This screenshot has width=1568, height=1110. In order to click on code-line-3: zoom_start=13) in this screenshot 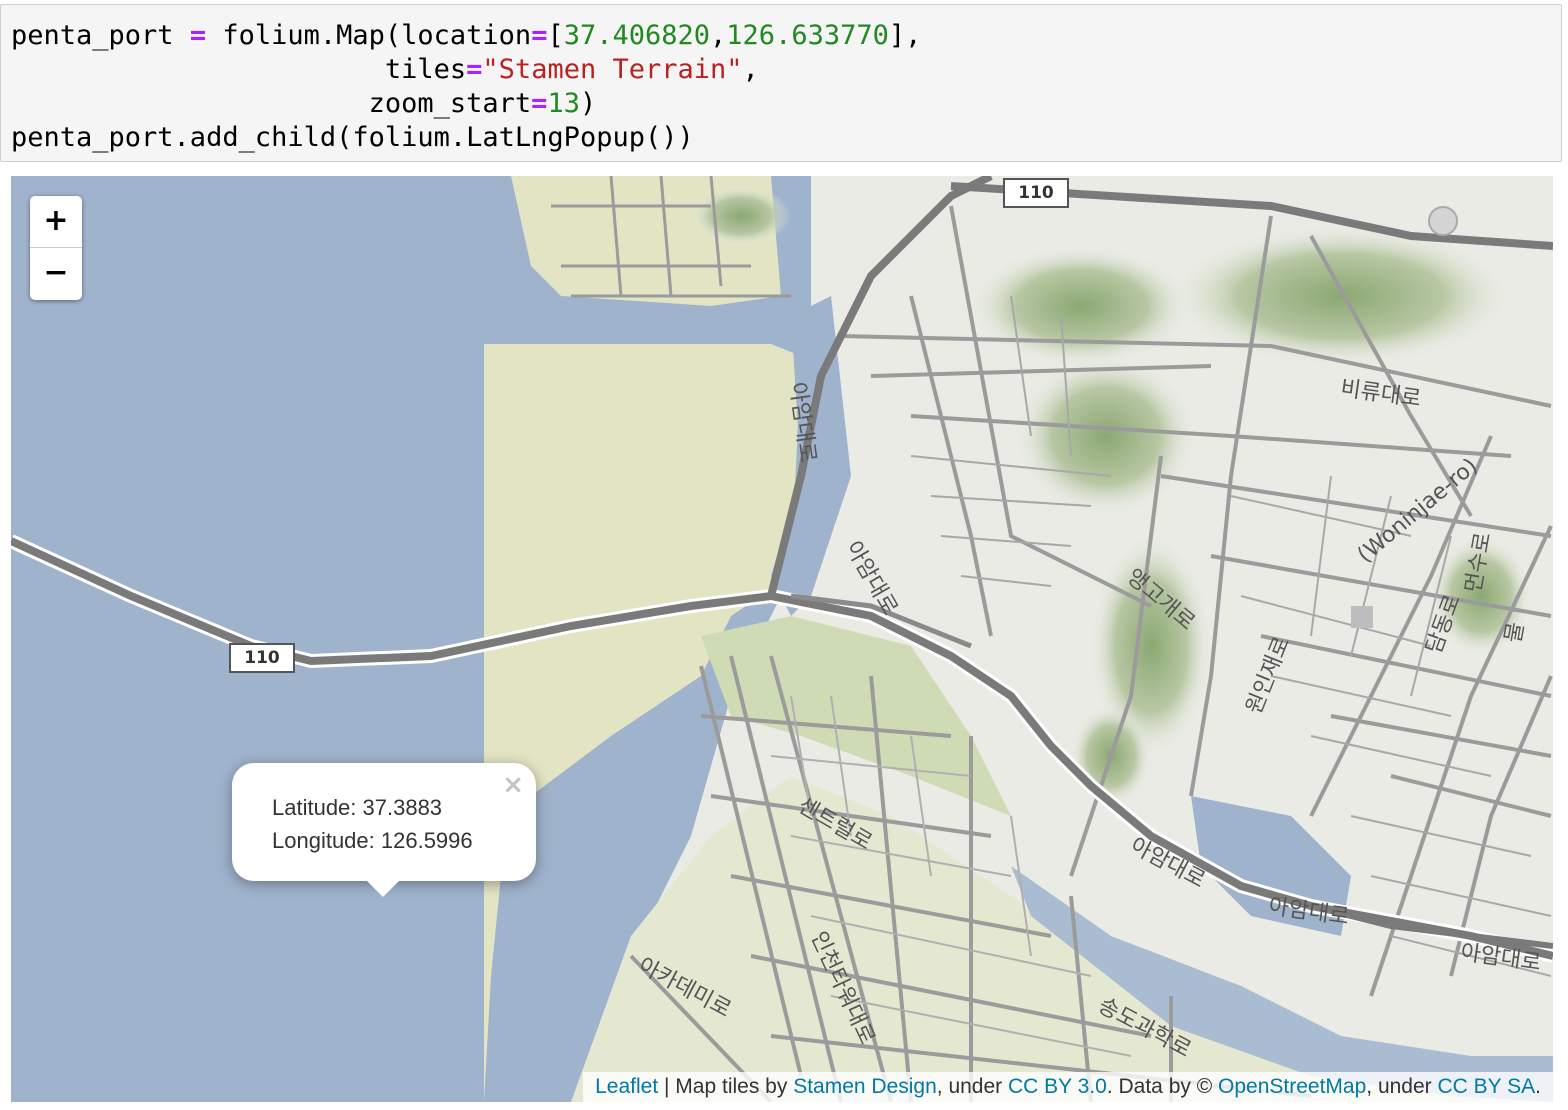, I will do `click(304, 104)`.